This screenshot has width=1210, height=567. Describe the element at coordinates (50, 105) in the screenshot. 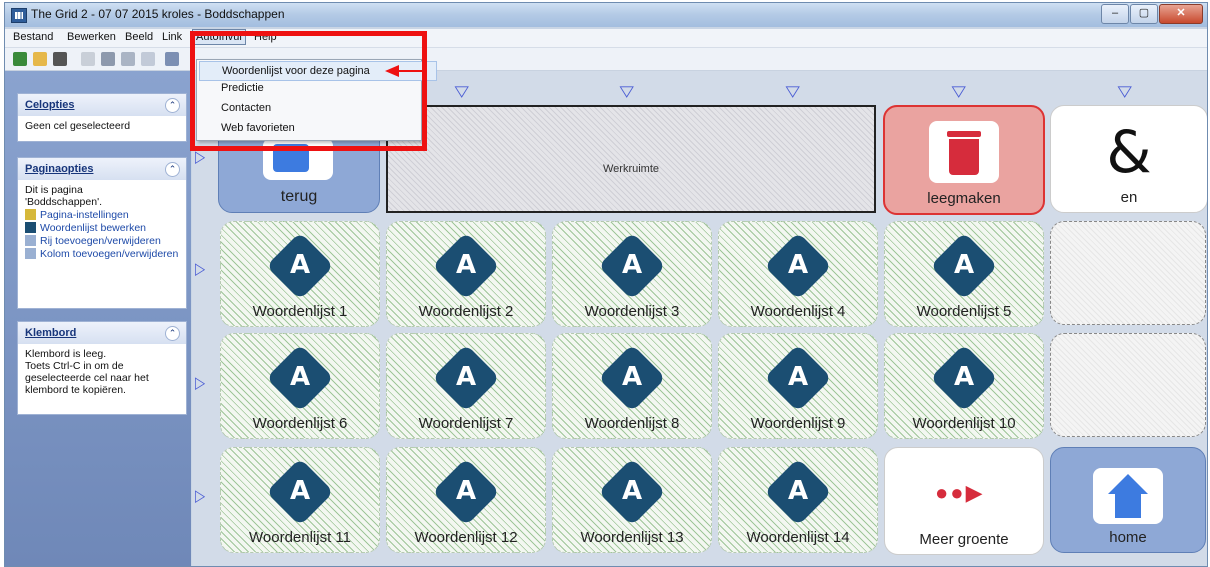

I see `celopties-title: Celopties` at that location.